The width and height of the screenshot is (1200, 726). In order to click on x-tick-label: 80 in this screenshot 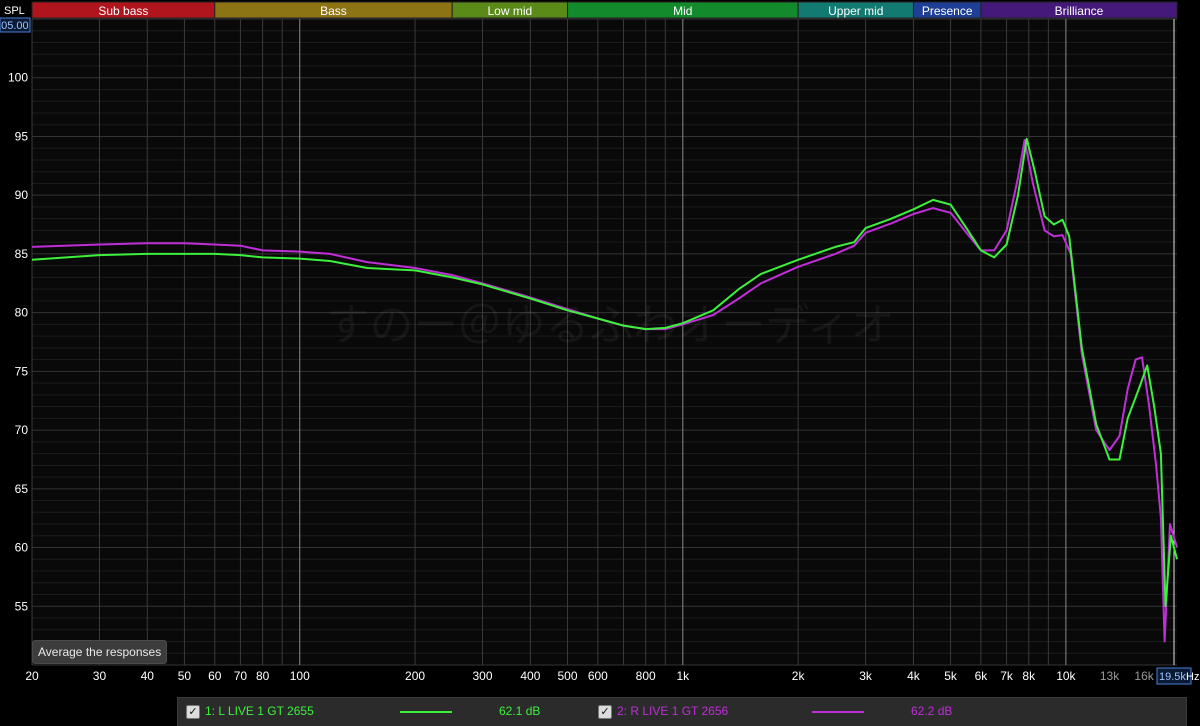, I will do `click(263, 676)`.